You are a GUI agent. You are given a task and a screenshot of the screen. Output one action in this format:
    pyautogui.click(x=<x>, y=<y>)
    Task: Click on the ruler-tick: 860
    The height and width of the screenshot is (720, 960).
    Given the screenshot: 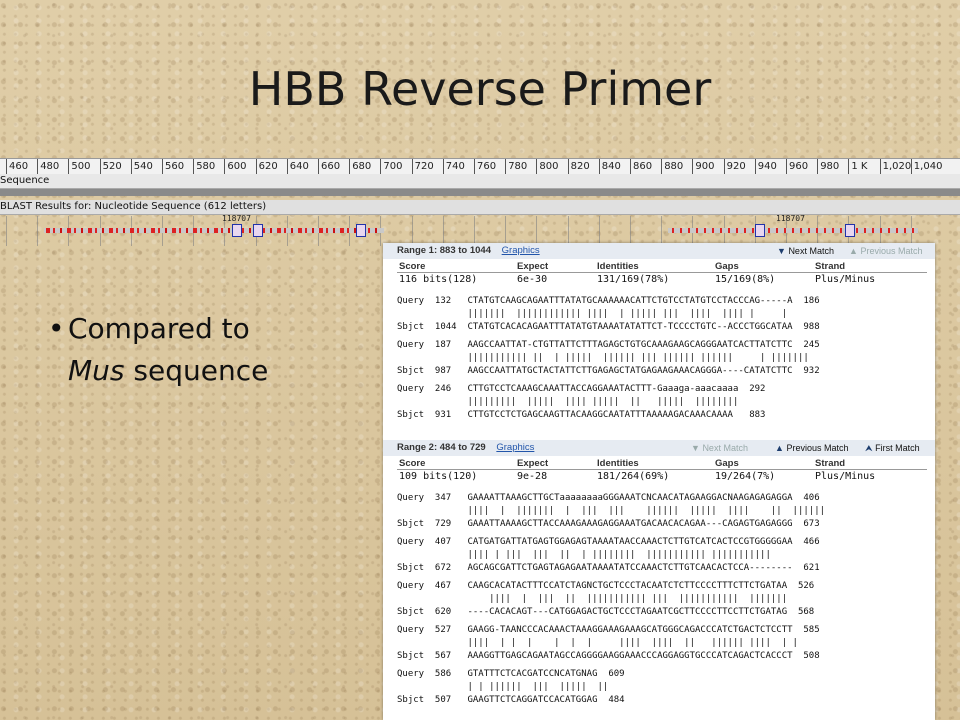 What is the action you would take?
    pyautogui.click(x=641, y=167)
    